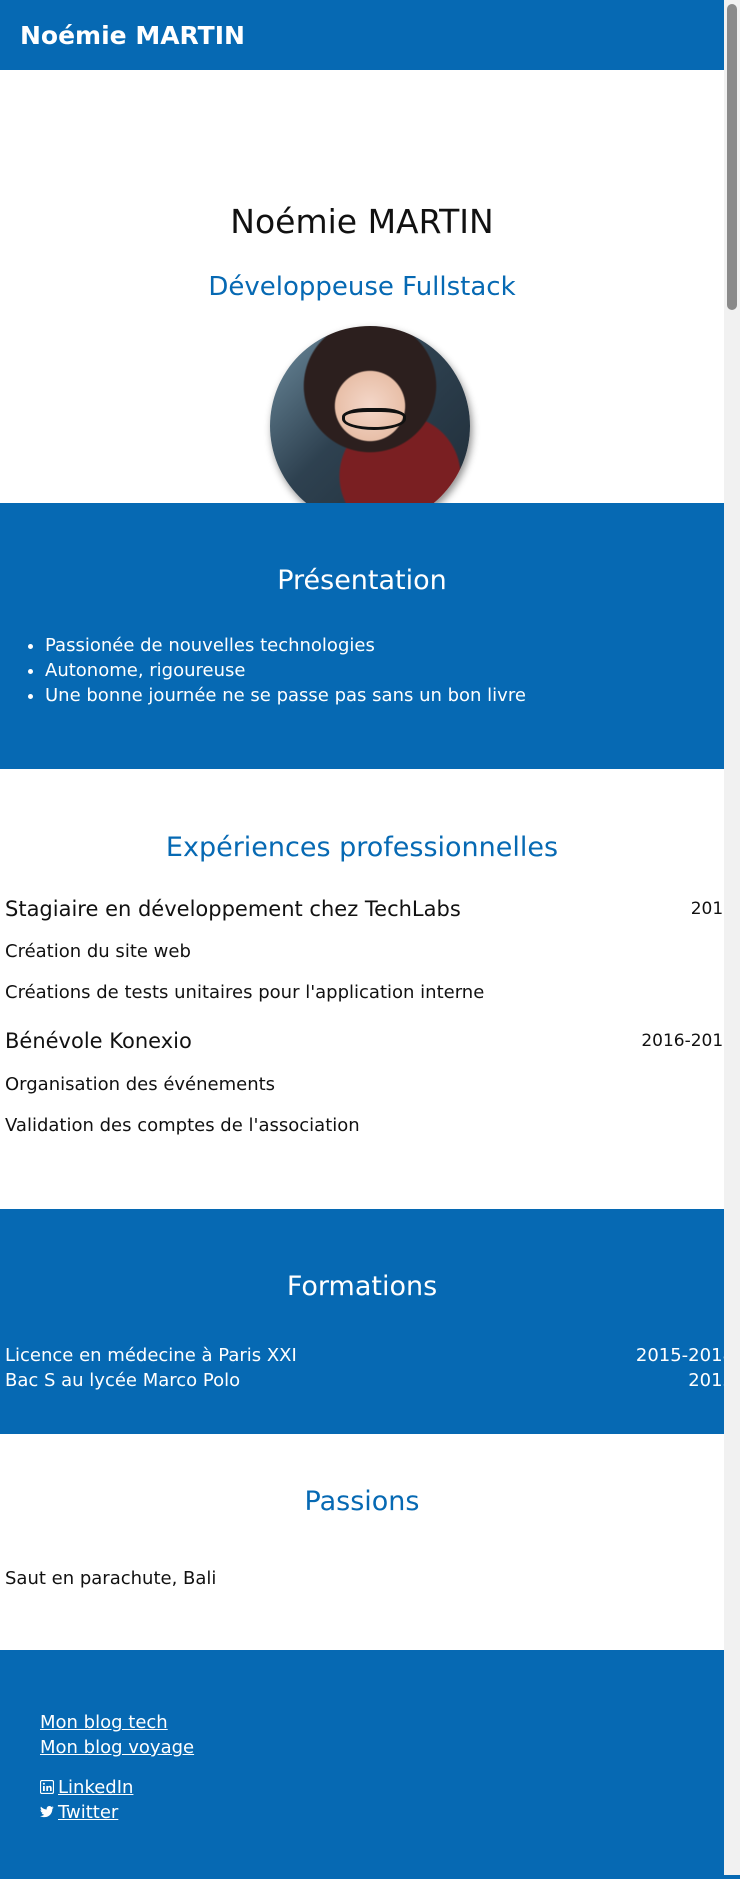 This screenshot has width=740, height=1879. What do you see at coordinates (362, 287) in the screenshot?
I see `profile-role: Développeuse Fullstack` at bounding box center [362, 287].